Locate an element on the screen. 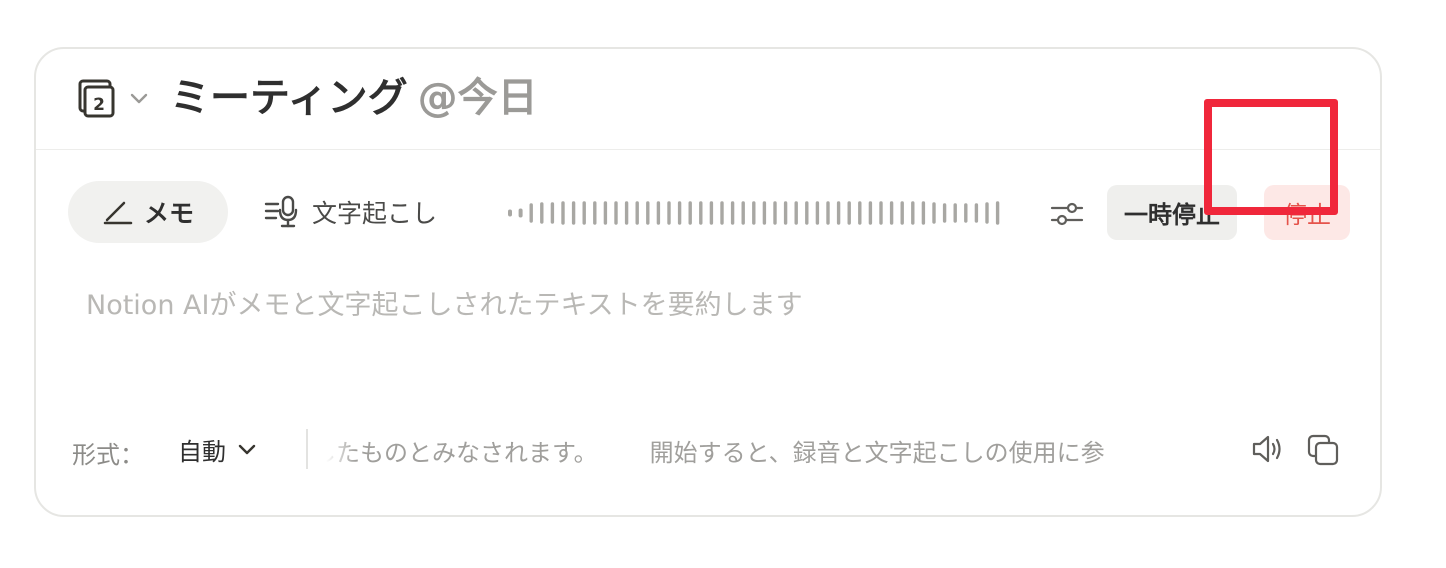 This screenshot has width=1446, height=568. consent-notice: したものとみなされます。 開始すると、録音と文字起こしの使用に参 is located at coordinates (715, 450).